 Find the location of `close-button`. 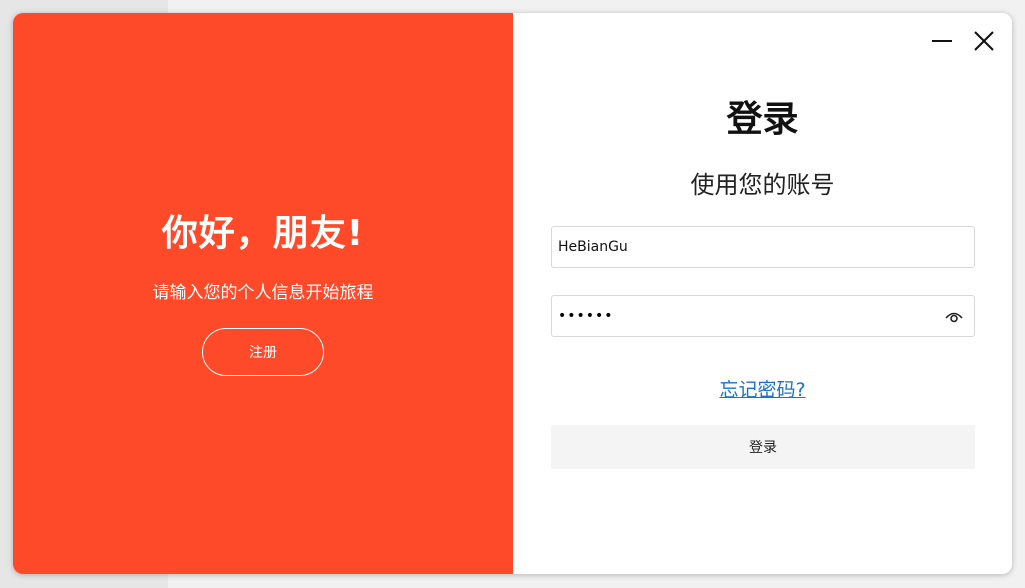

close-button is located at coordinates (984, 41).